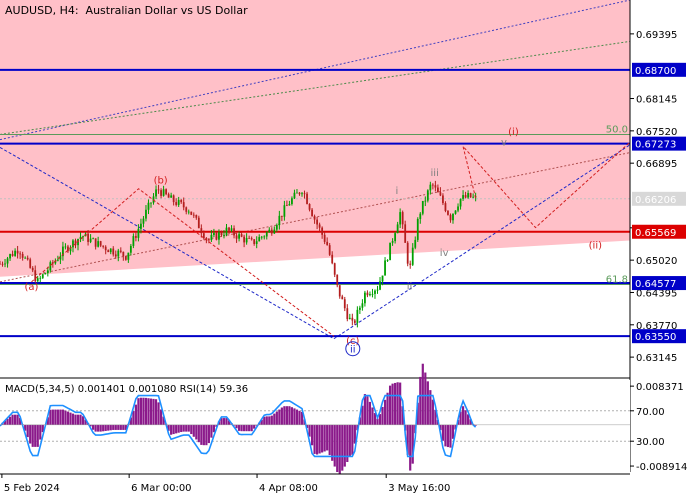 This screenshot has height=500, width=700. What do you see at coordinates (91, 389) in the screenshot?
I see `macd-label: MACD(5,34,5) 0.001401 0.001080` at bounding box center [91, 389].